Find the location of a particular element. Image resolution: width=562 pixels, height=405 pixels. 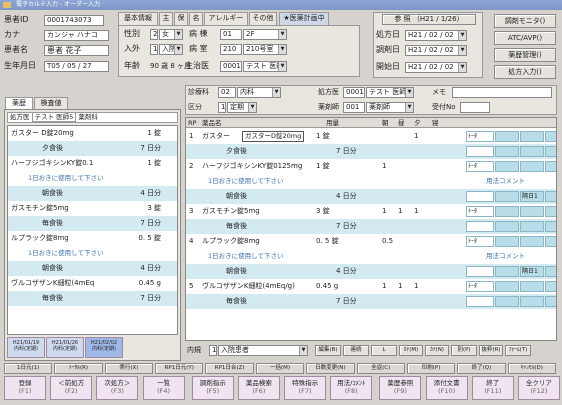

status-button: L is located at coordinates (384, 350).